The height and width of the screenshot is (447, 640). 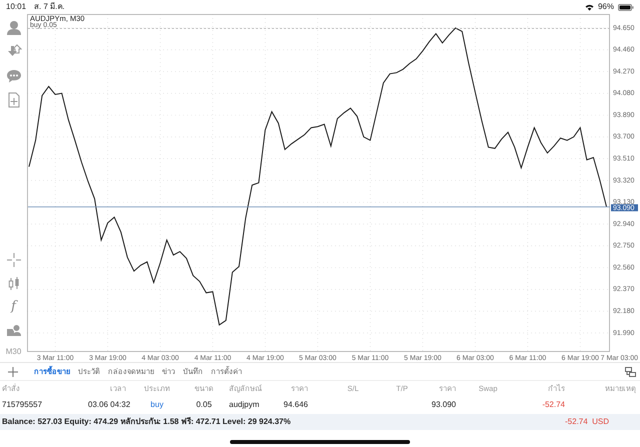 What do you see at coordinates (49, 7) in the screenshot?
I see `date-label: ส. 7 มี.ค.` at bounding box center [49, 7].